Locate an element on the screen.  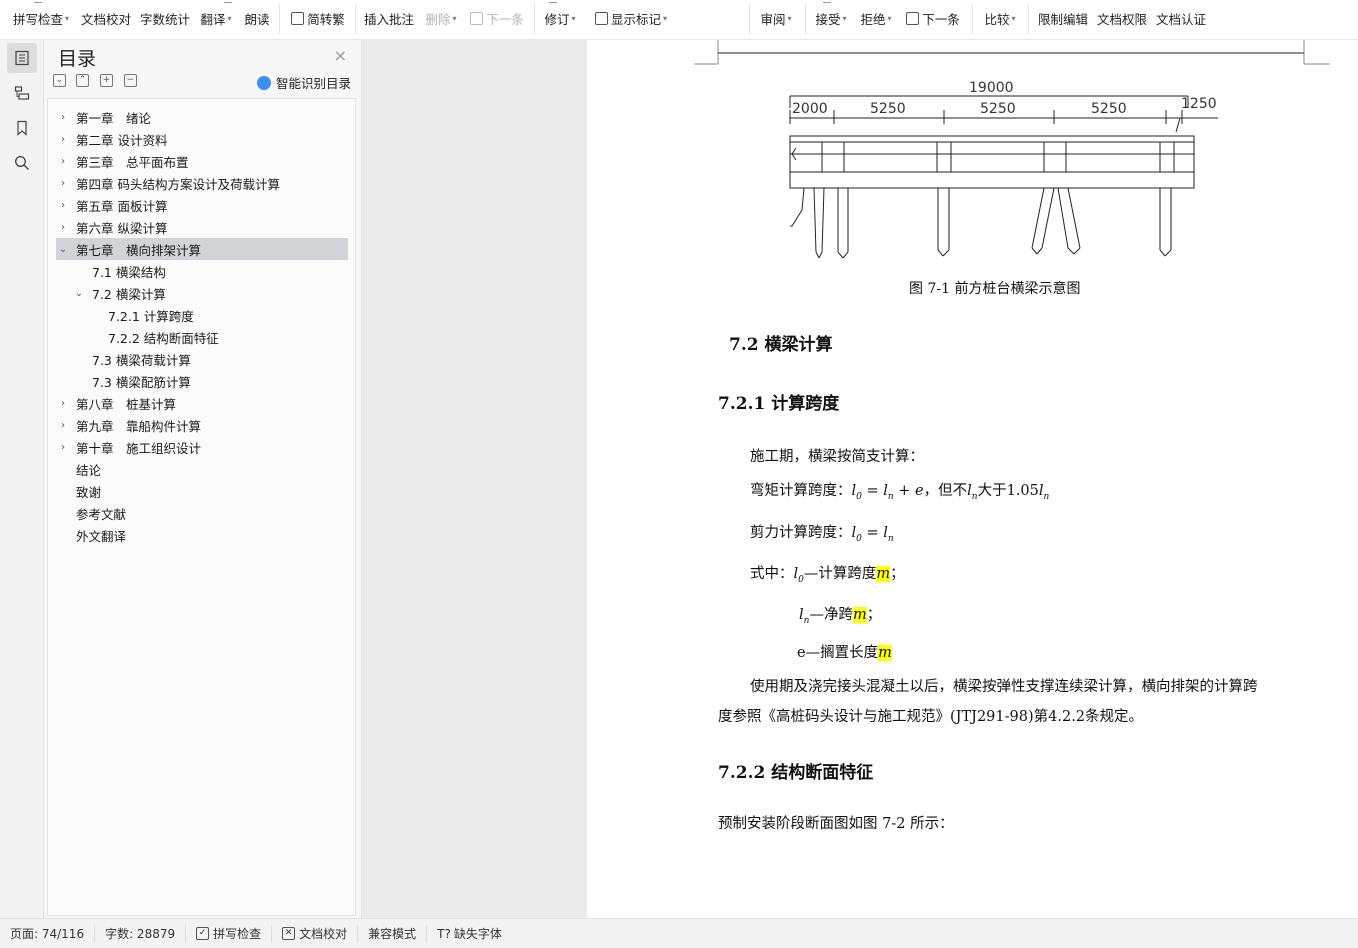
paragraph-net-span: ln—净跨m； is located at coordinates (840, 616).